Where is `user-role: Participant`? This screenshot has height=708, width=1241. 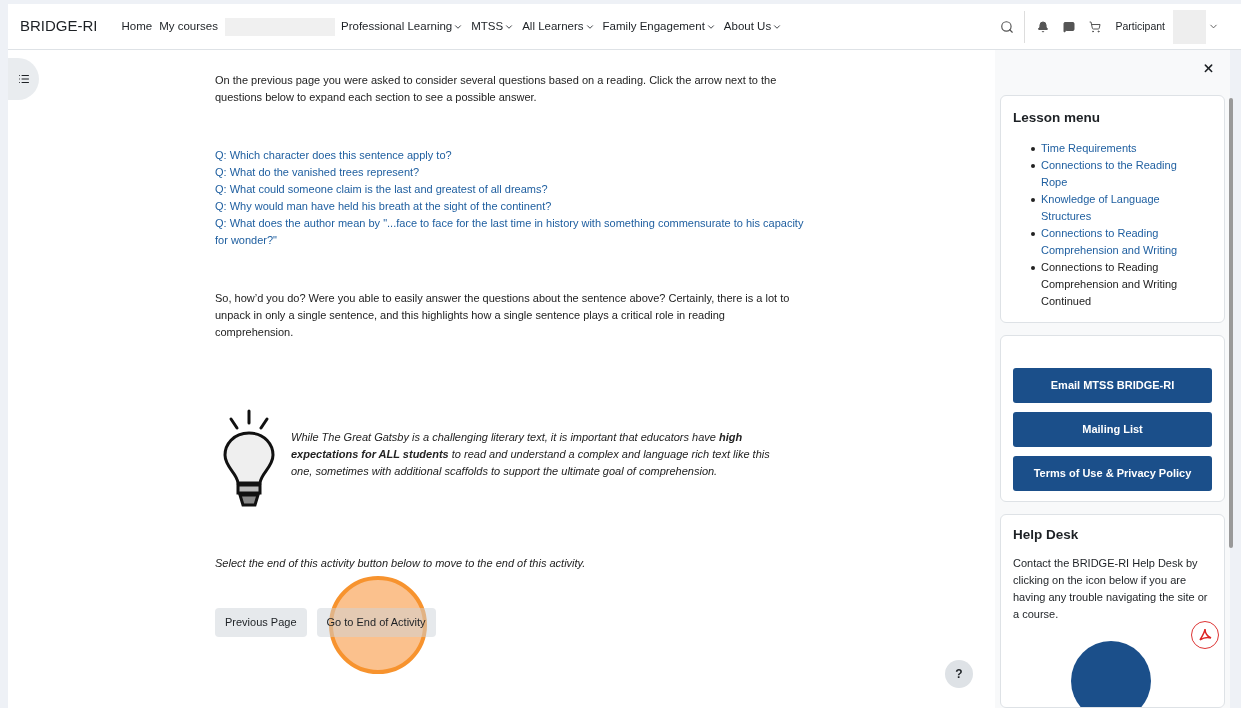 user-role: Participant is located at coordinates (1140, 26).